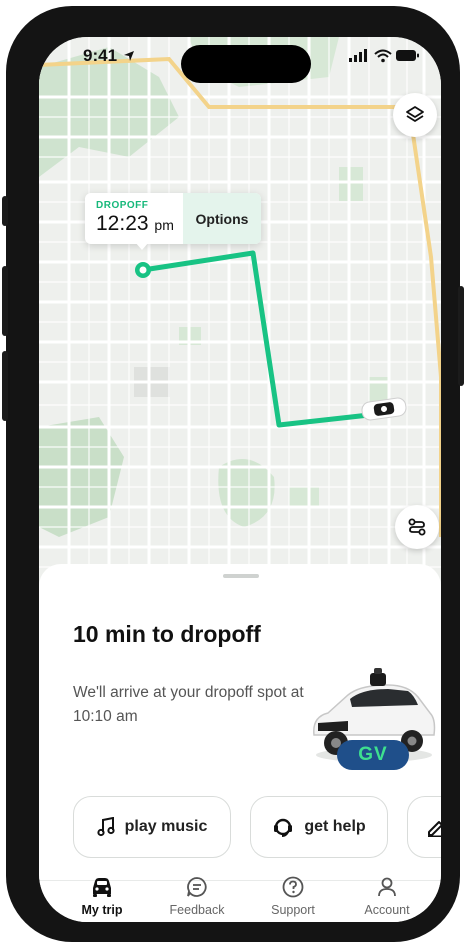 This screenshot has height=947, width=467. I want to click on vehicle-plate-text: GV, so click(373, 754).